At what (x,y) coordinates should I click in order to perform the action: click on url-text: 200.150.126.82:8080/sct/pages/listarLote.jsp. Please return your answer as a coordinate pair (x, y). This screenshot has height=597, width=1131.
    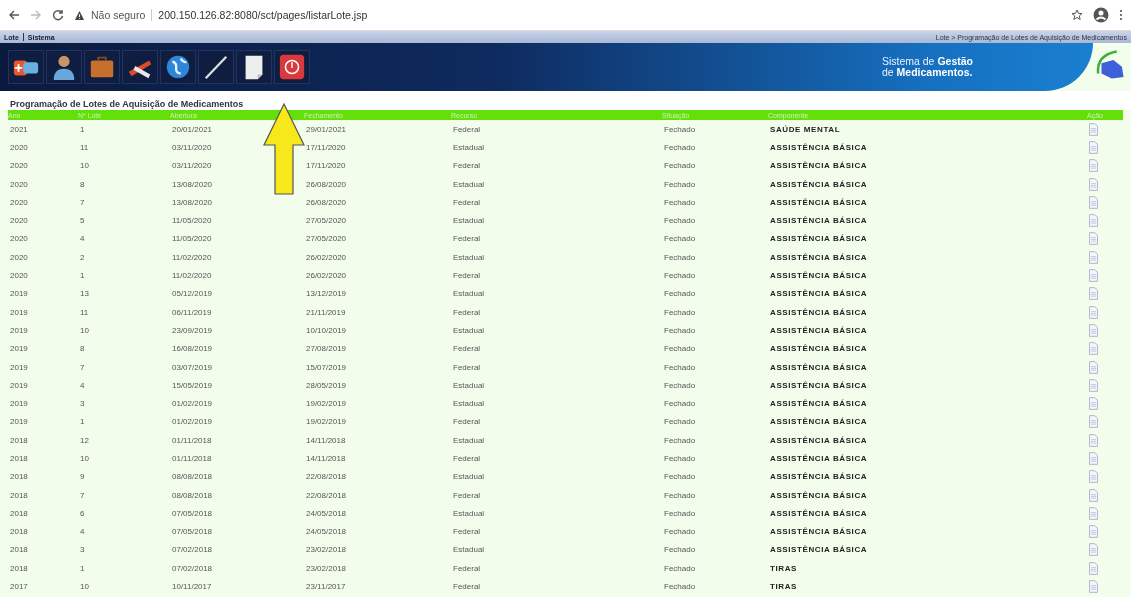
    Looking at the image, I should click on (263, 15).